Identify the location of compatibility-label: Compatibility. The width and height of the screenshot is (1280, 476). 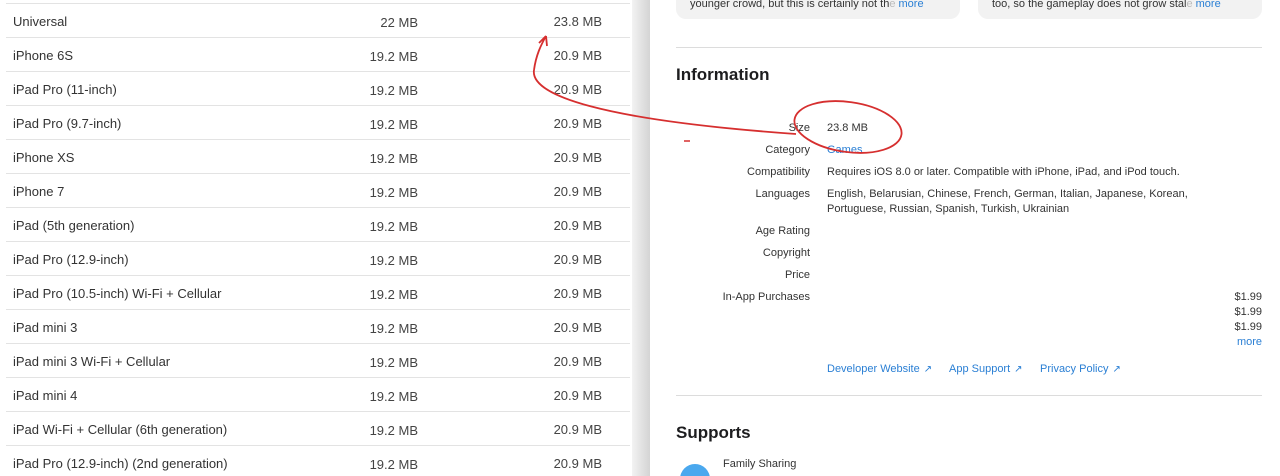
(778, 172).